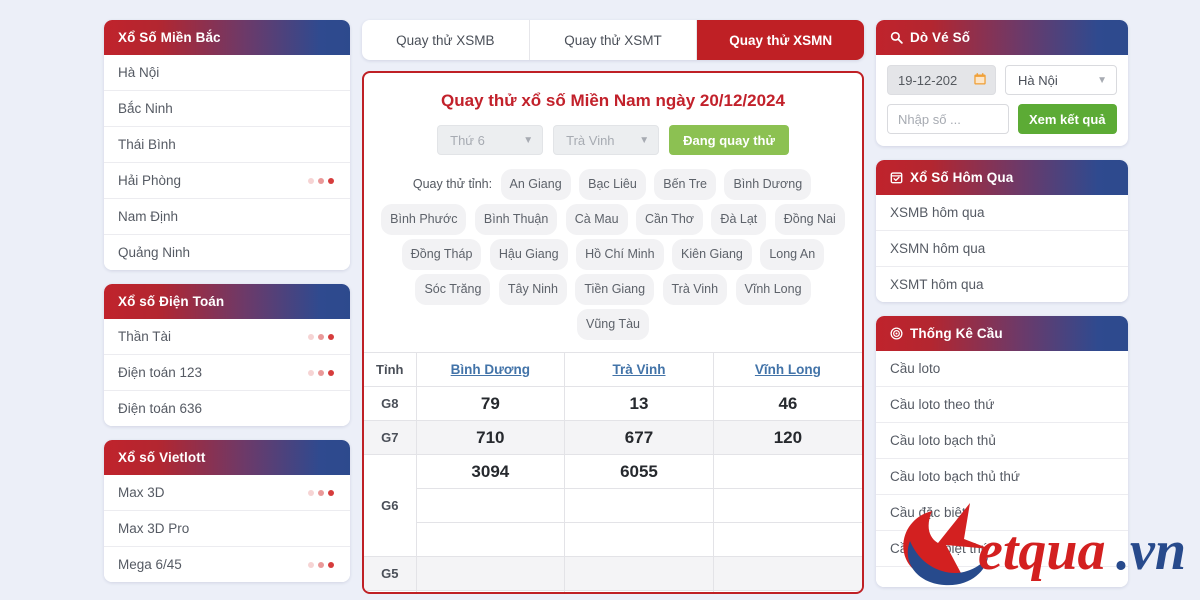 The width and height of the screenshot is (1200, 600). Describe the element at coordinates (227, 493) in the screenshot. I see `sidebar-item-max-3d: Max 3D` at that location.